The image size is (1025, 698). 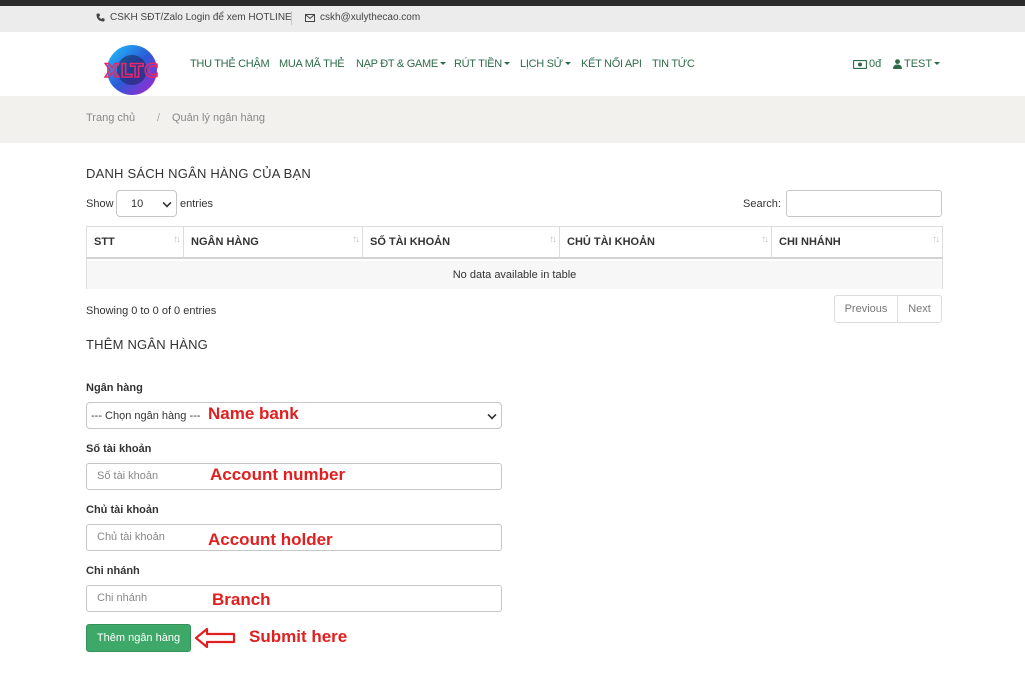 I want to click on show-label: Show, so click(x=100, y=204).